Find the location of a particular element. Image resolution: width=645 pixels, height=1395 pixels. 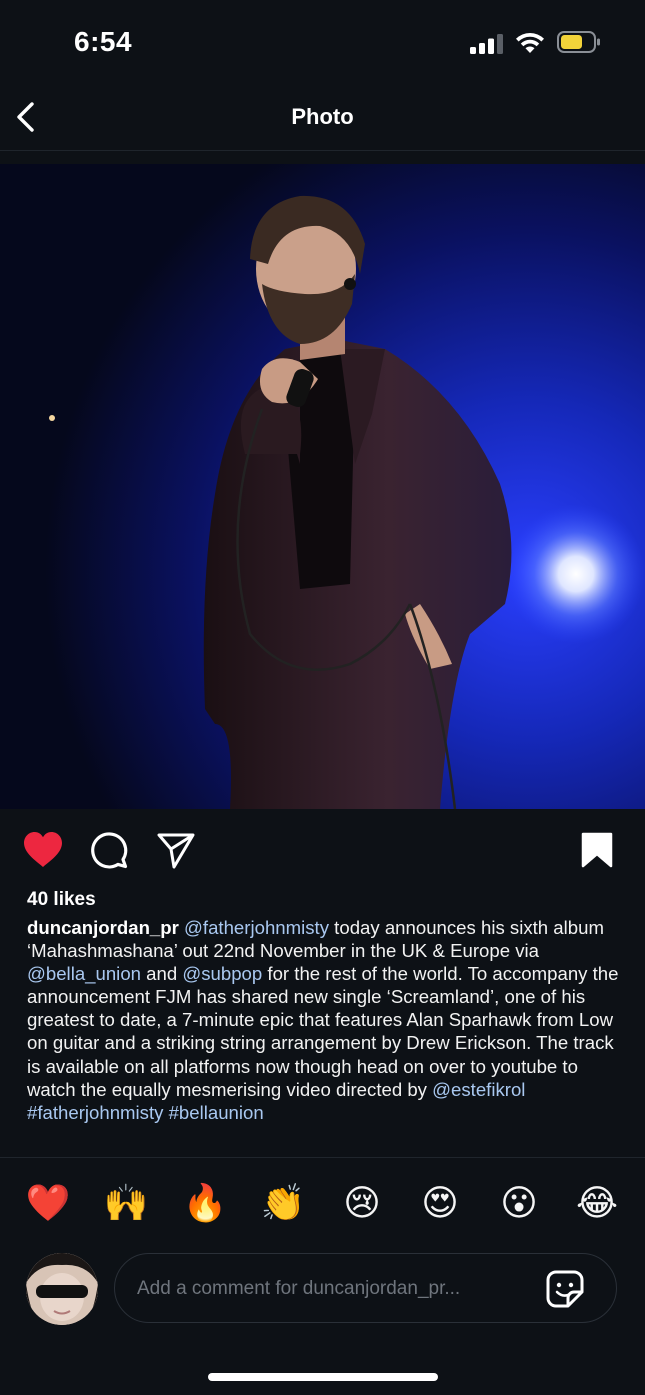

reaction-fire: 🔥 is located at coordinates (205, 1204).